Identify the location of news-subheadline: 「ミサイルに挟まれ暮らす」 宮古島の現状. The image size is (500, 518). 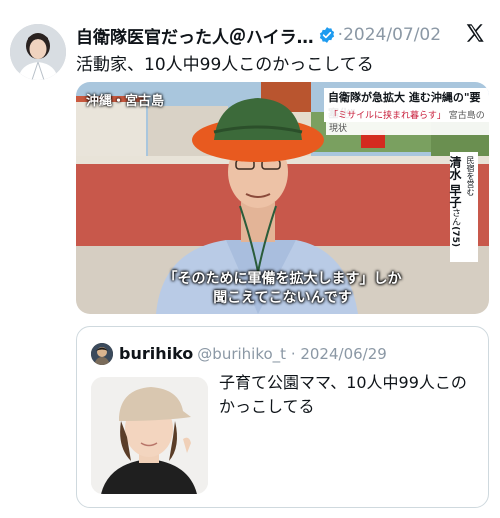
(407, 121).